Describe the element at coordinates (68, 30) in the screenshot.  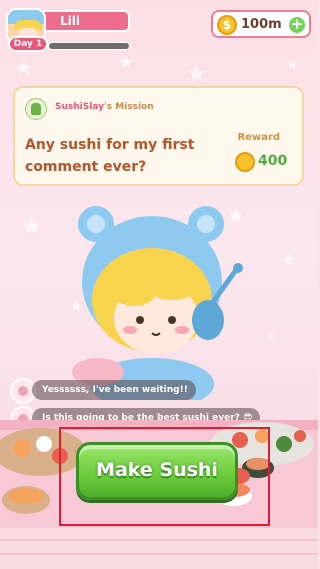
I see `player-profile: Lili Day 1` at that location.